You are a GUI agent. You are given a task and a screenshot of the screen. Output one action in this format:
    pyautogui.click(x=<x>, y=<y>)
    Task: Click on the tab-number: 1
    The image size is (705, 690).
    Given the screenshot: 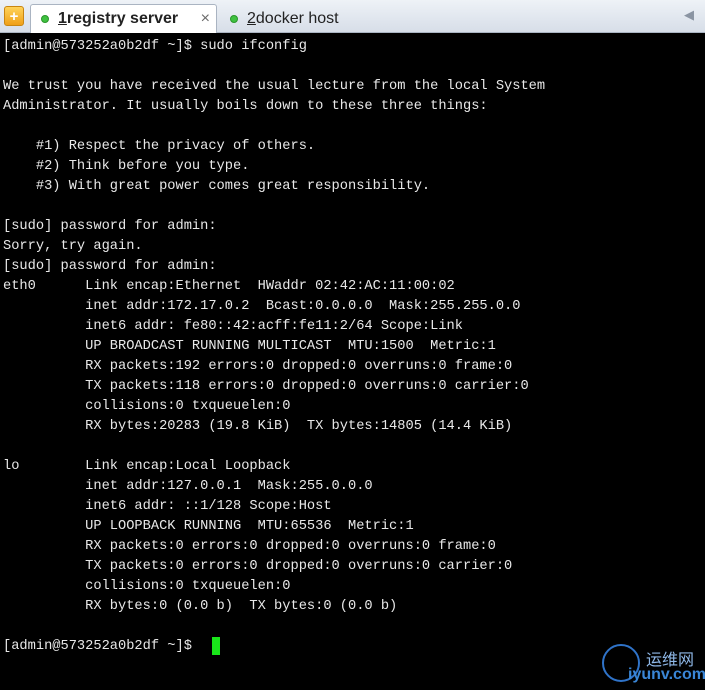 What is the action you would take?
    pyautogui.click(x=62, y=18)
    